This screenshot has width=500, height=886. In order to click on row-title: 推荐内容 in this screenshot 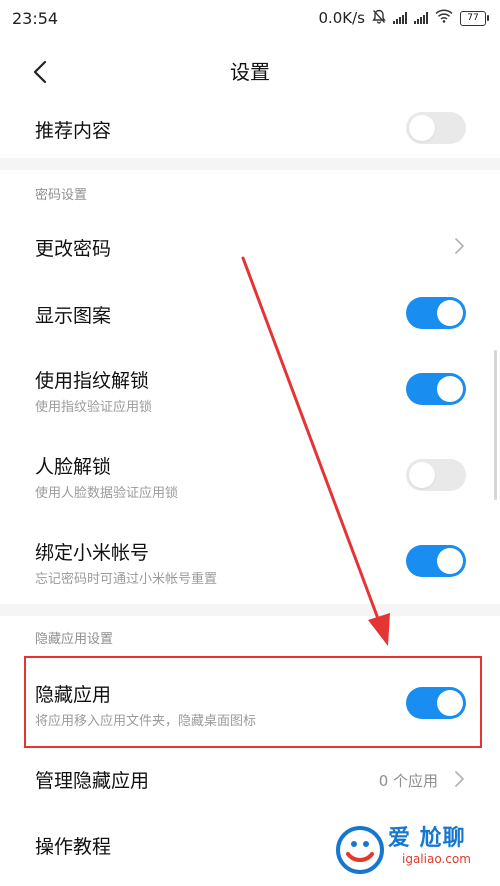, I will do `click(73, 131)`.